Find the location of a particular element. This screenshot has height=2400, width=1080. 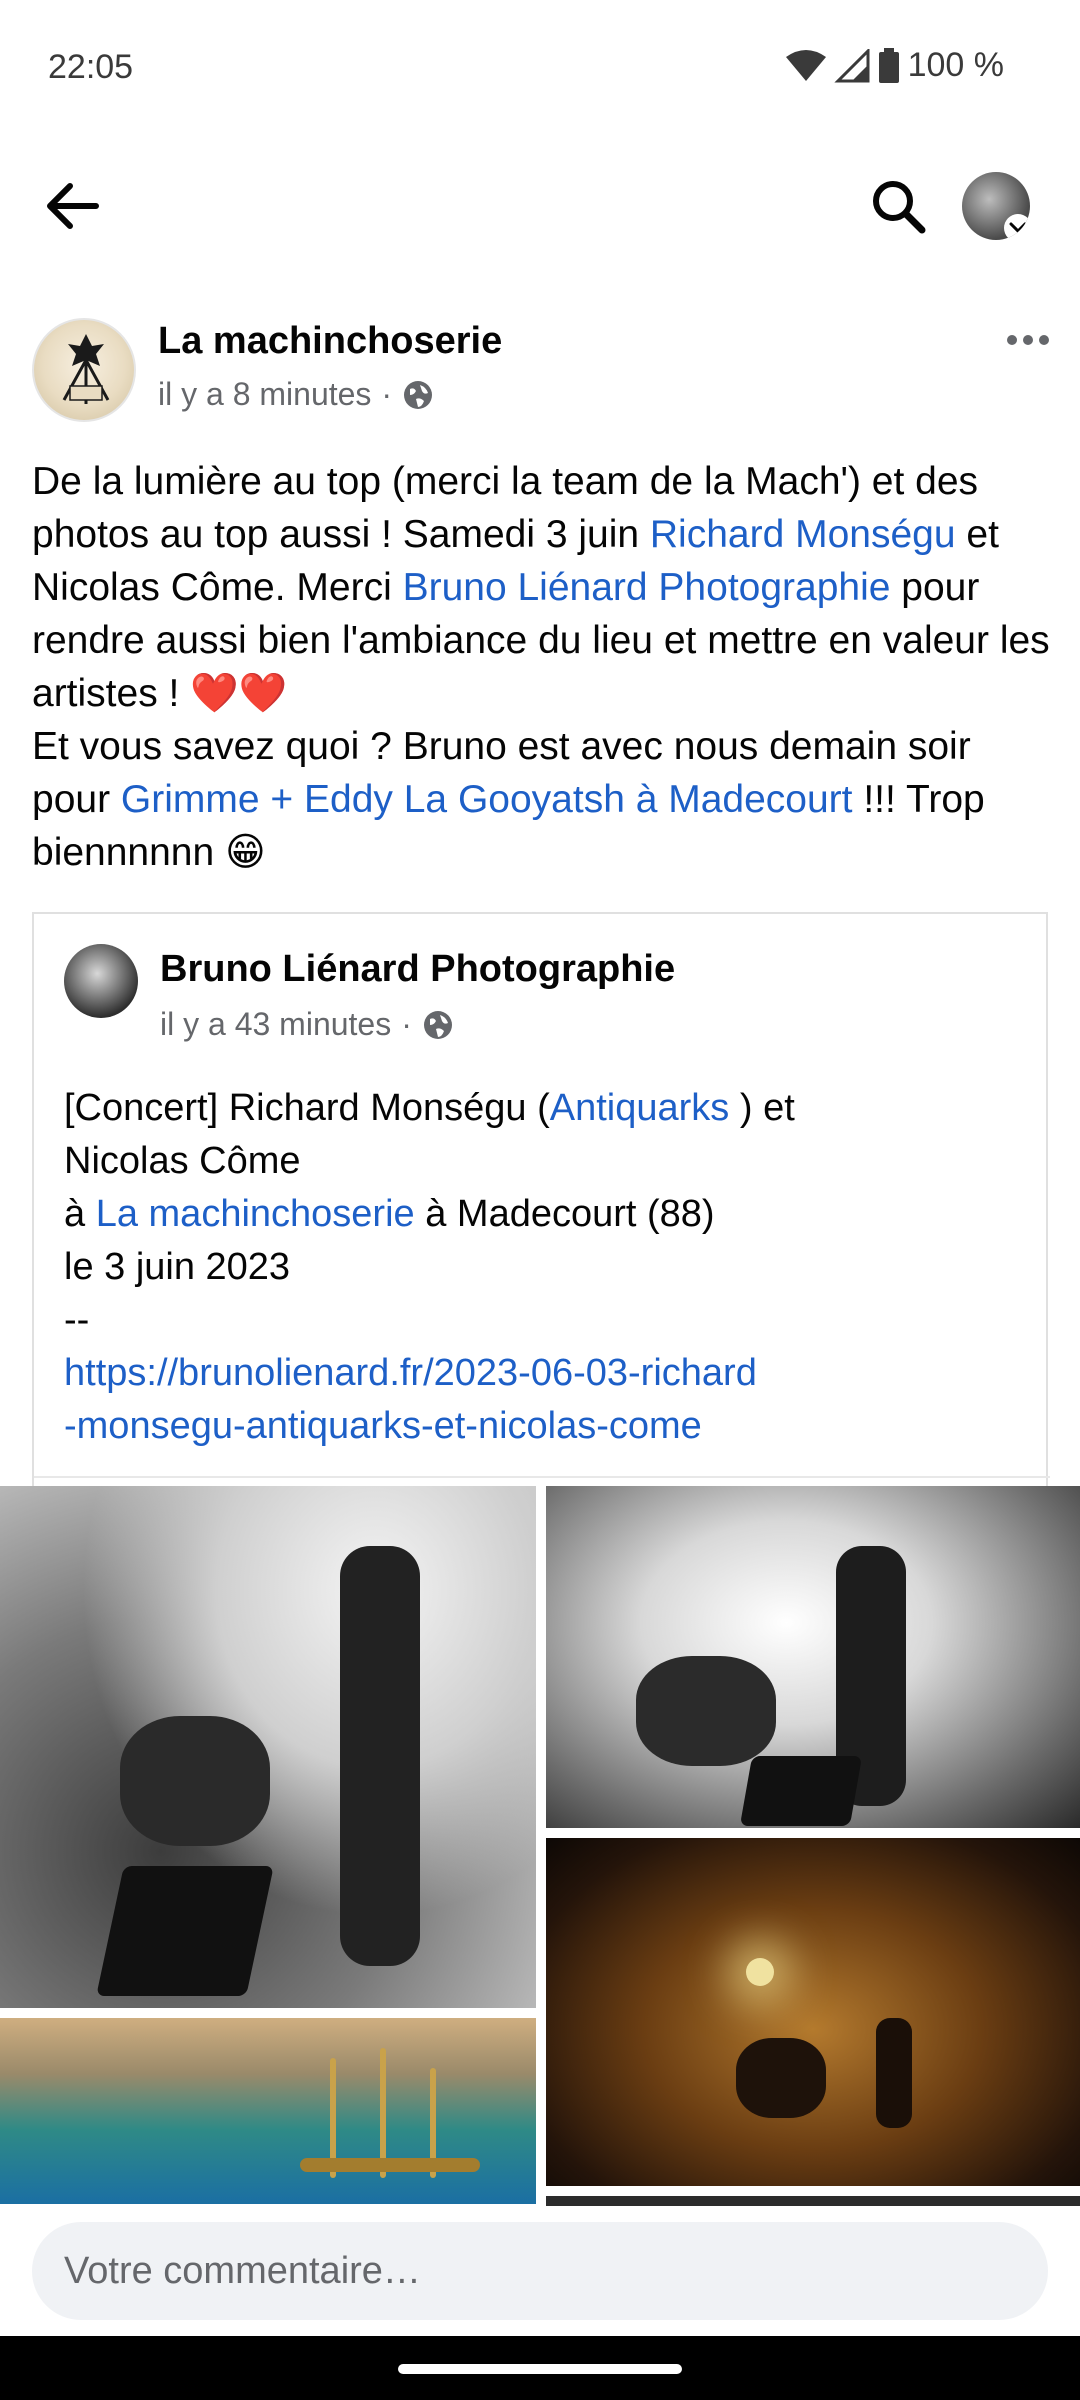

system-nav-bar is located at coordinates (540, 2368).